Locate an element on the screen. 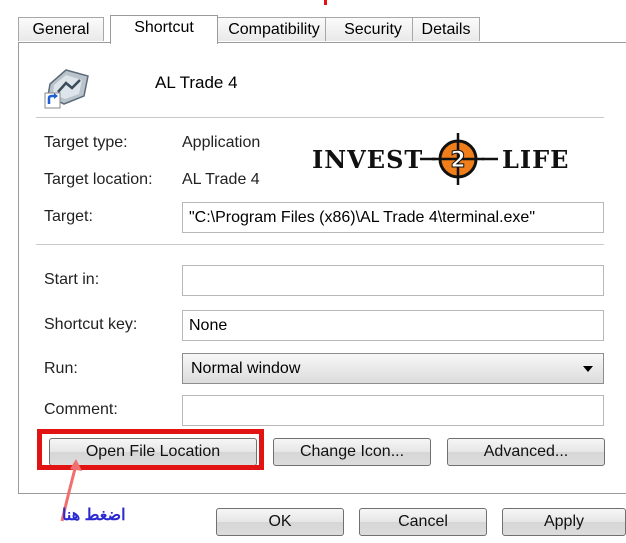 The height and width of the screenshot is (543, 626). target-location-value: AL Trade 4 is located at coordinates (221, 179).